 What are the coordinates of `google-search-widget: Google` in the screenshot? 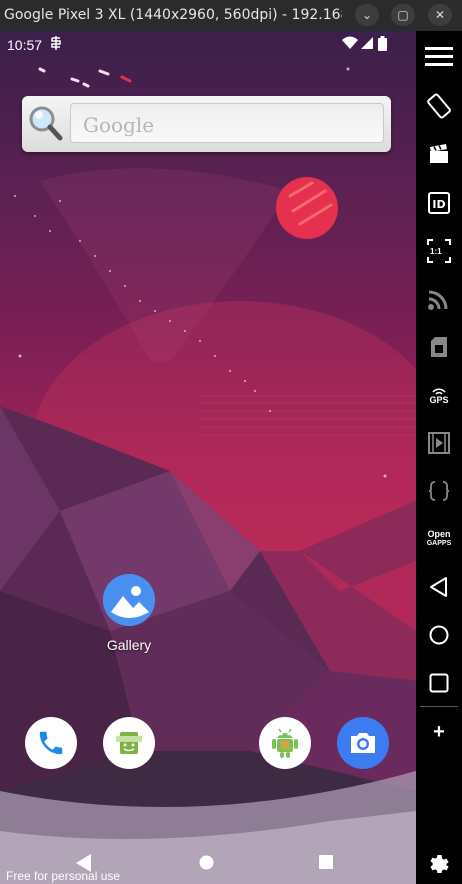 It's located at (206, 124).